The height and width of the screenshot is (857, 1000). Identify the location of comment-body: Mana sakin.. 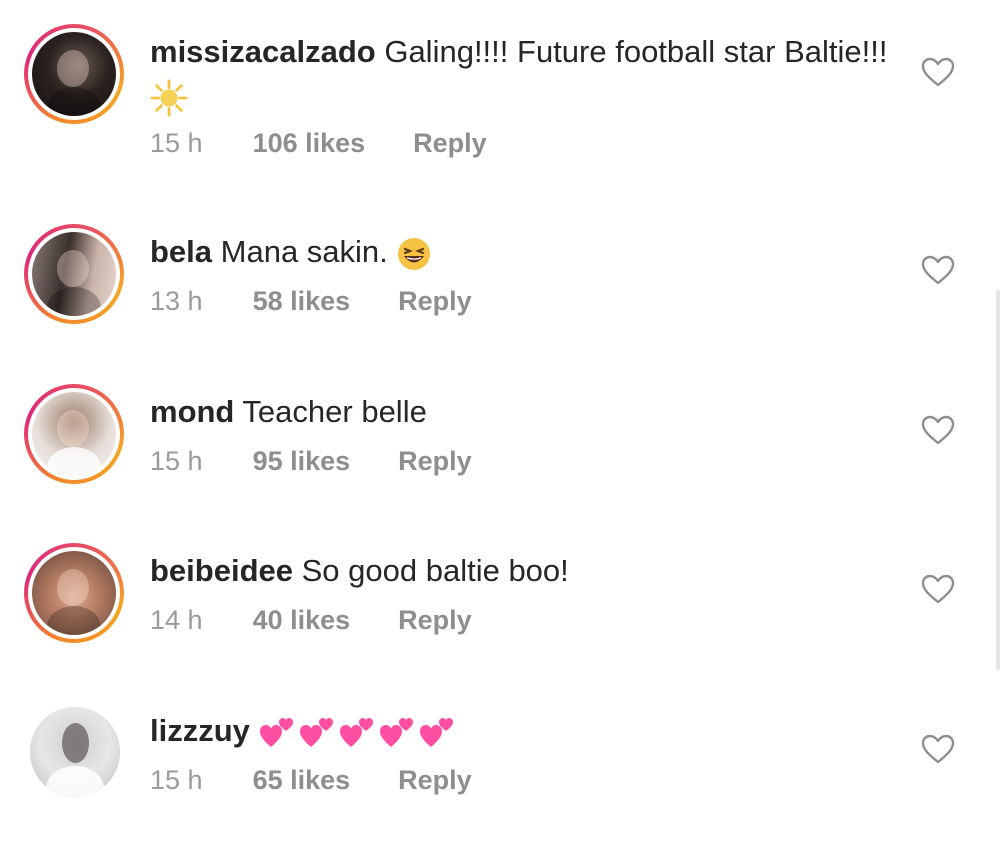
(304, 251).